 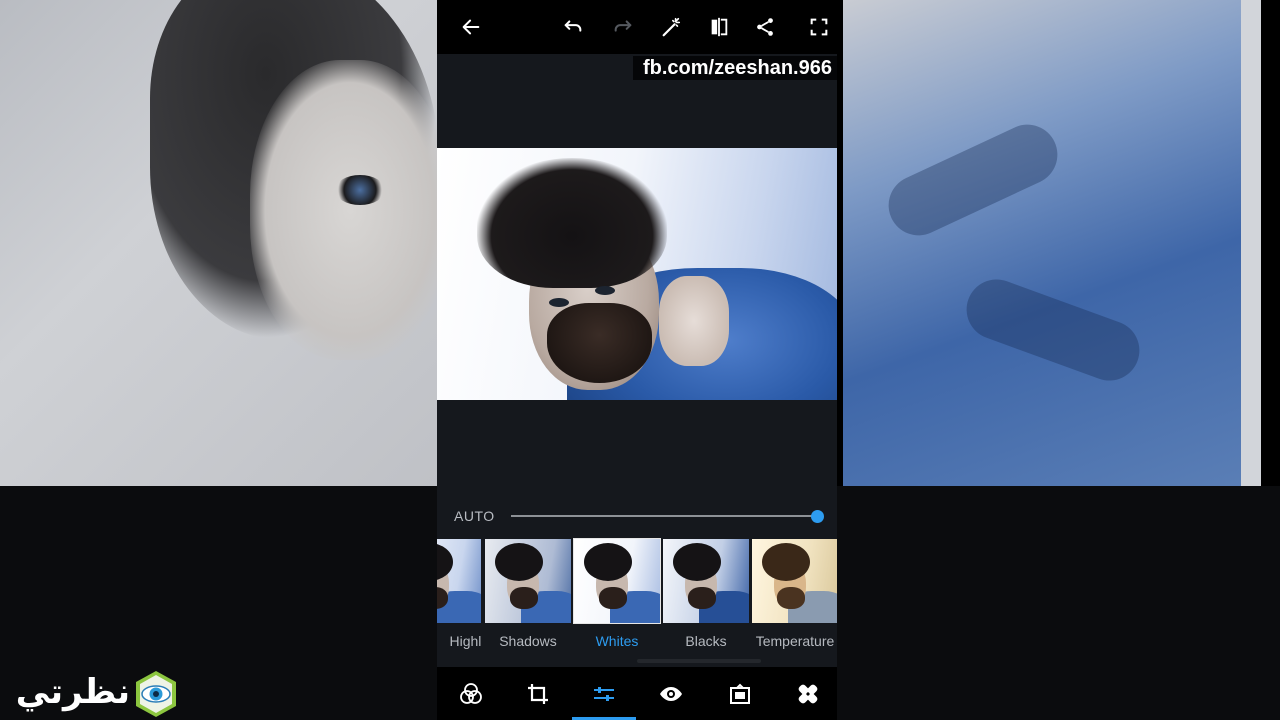 I want to click on background-eye, so click(x=360, y=190).